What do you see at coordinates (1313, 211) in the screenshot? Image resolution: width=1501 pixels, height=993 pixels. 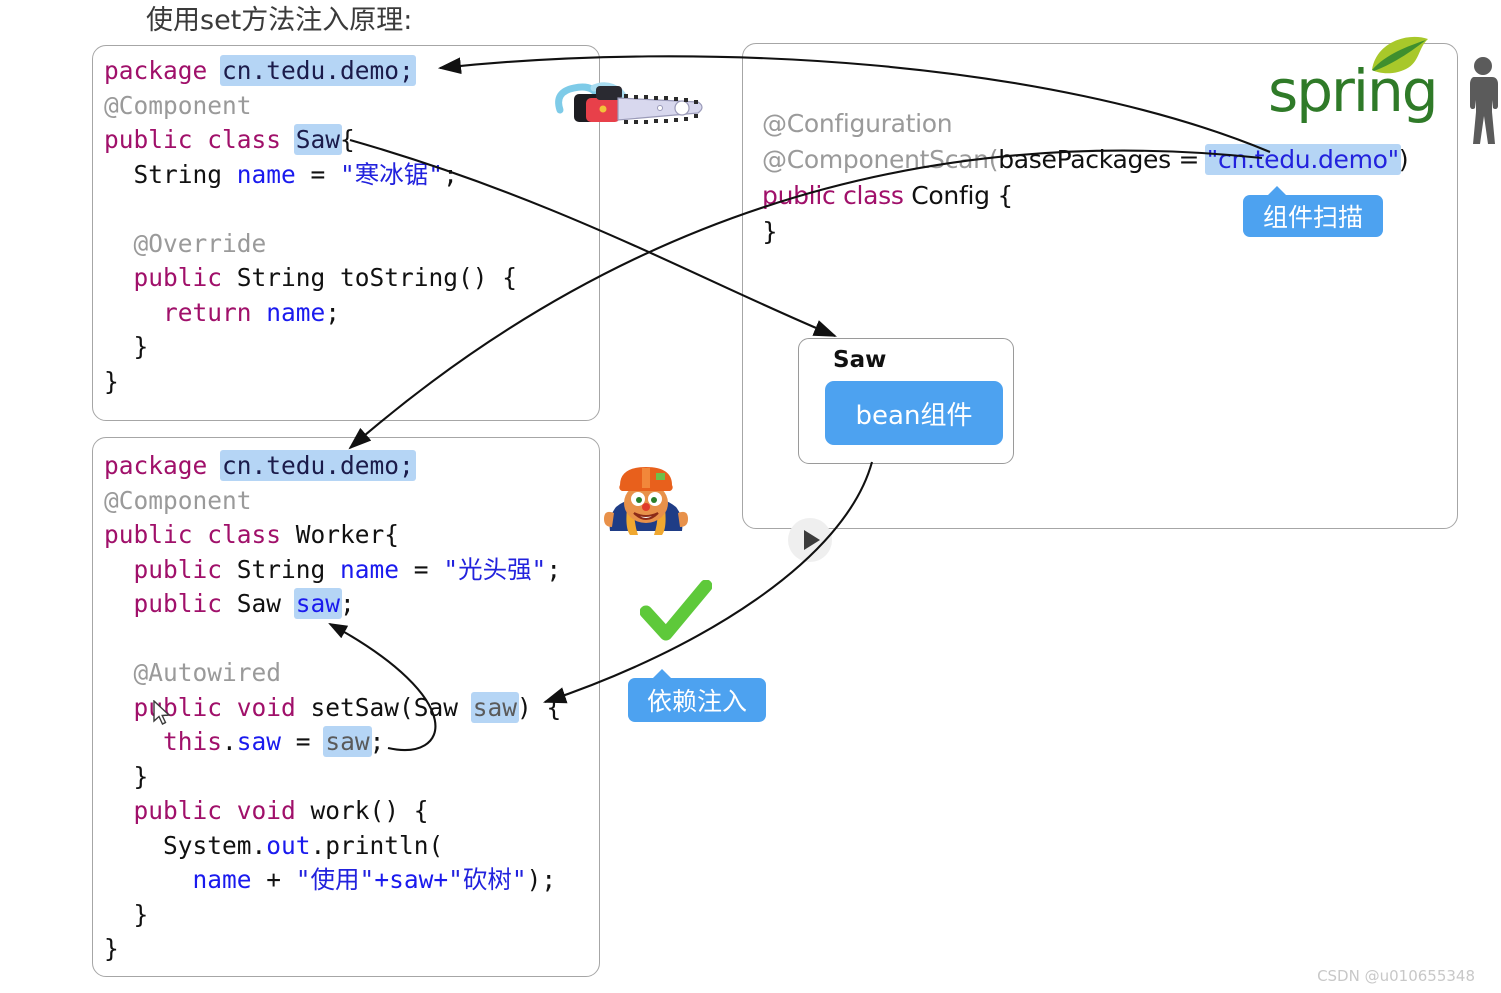 I see `component-scan-badge: 组件扫描` at bounding box center [1313, 211].